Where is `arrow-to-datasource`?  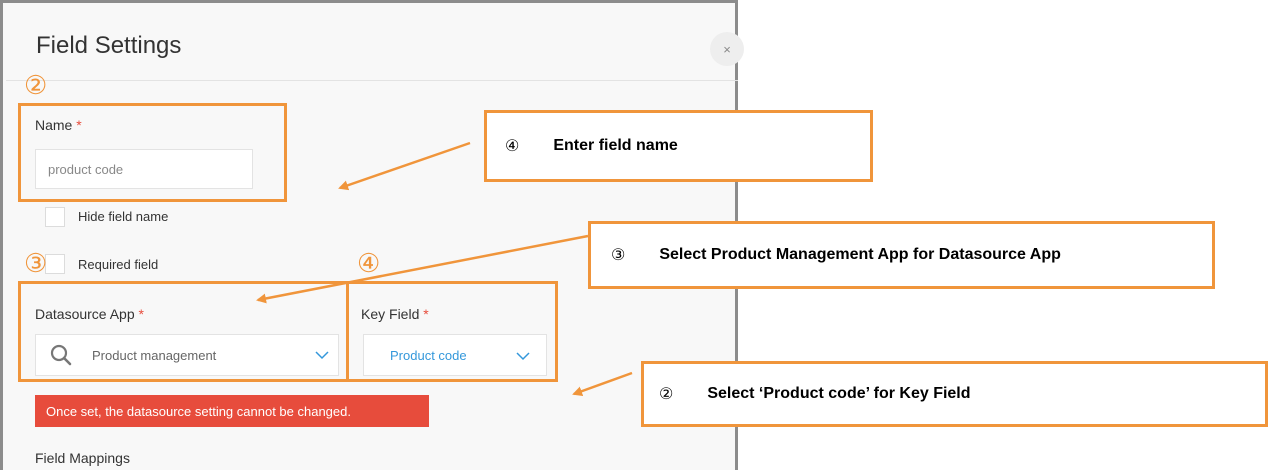 arrow-to-datasource is located at coordinates (422, 269).